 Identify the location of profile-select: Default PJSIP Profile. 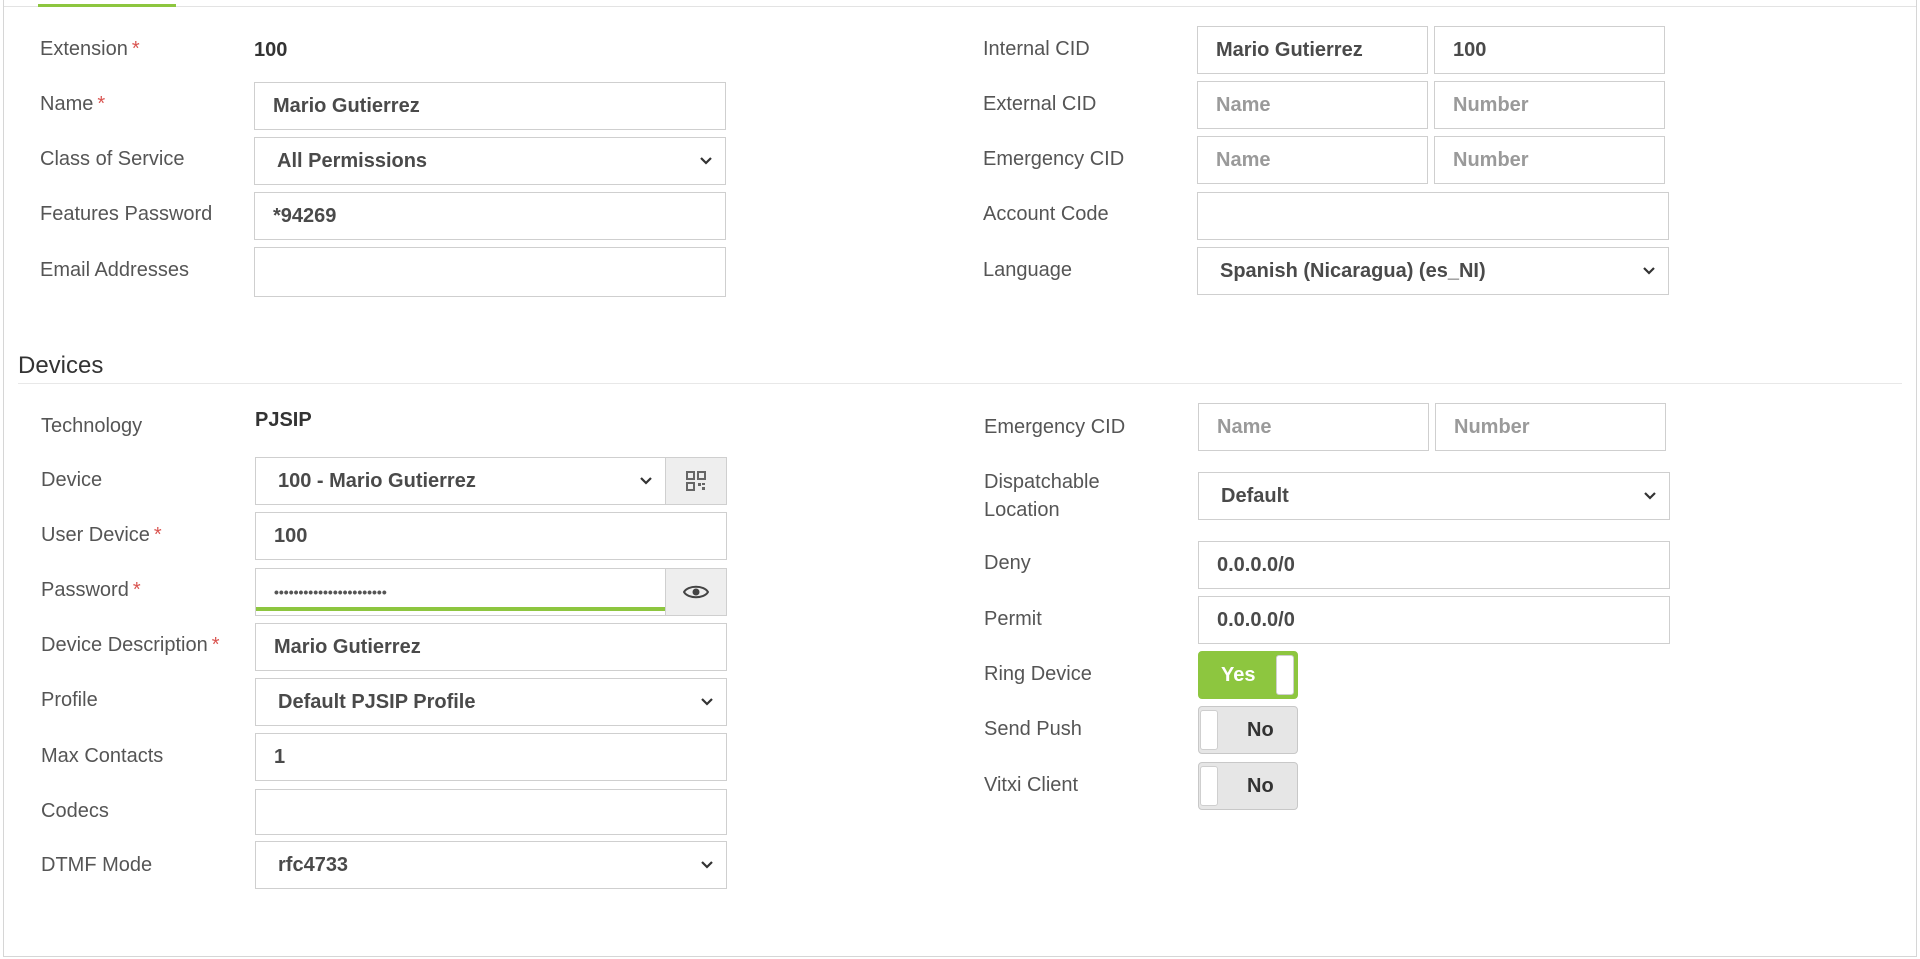
(491, 702).